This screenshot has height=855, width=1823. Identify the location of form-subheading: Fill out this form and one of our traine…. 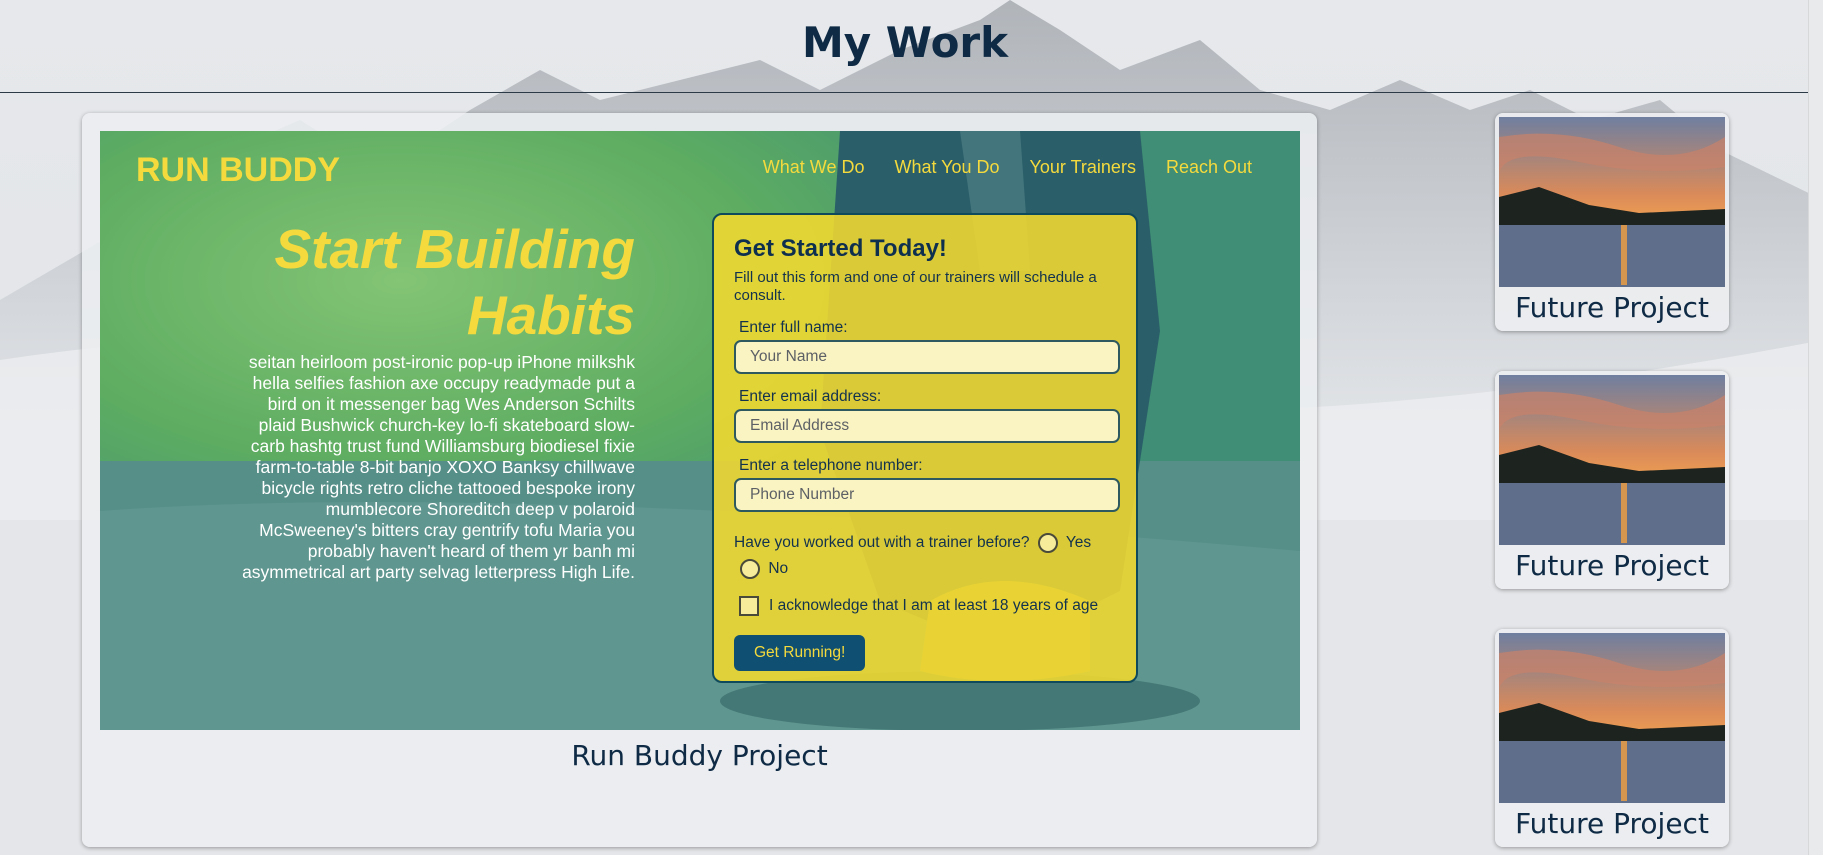
(915, 286).